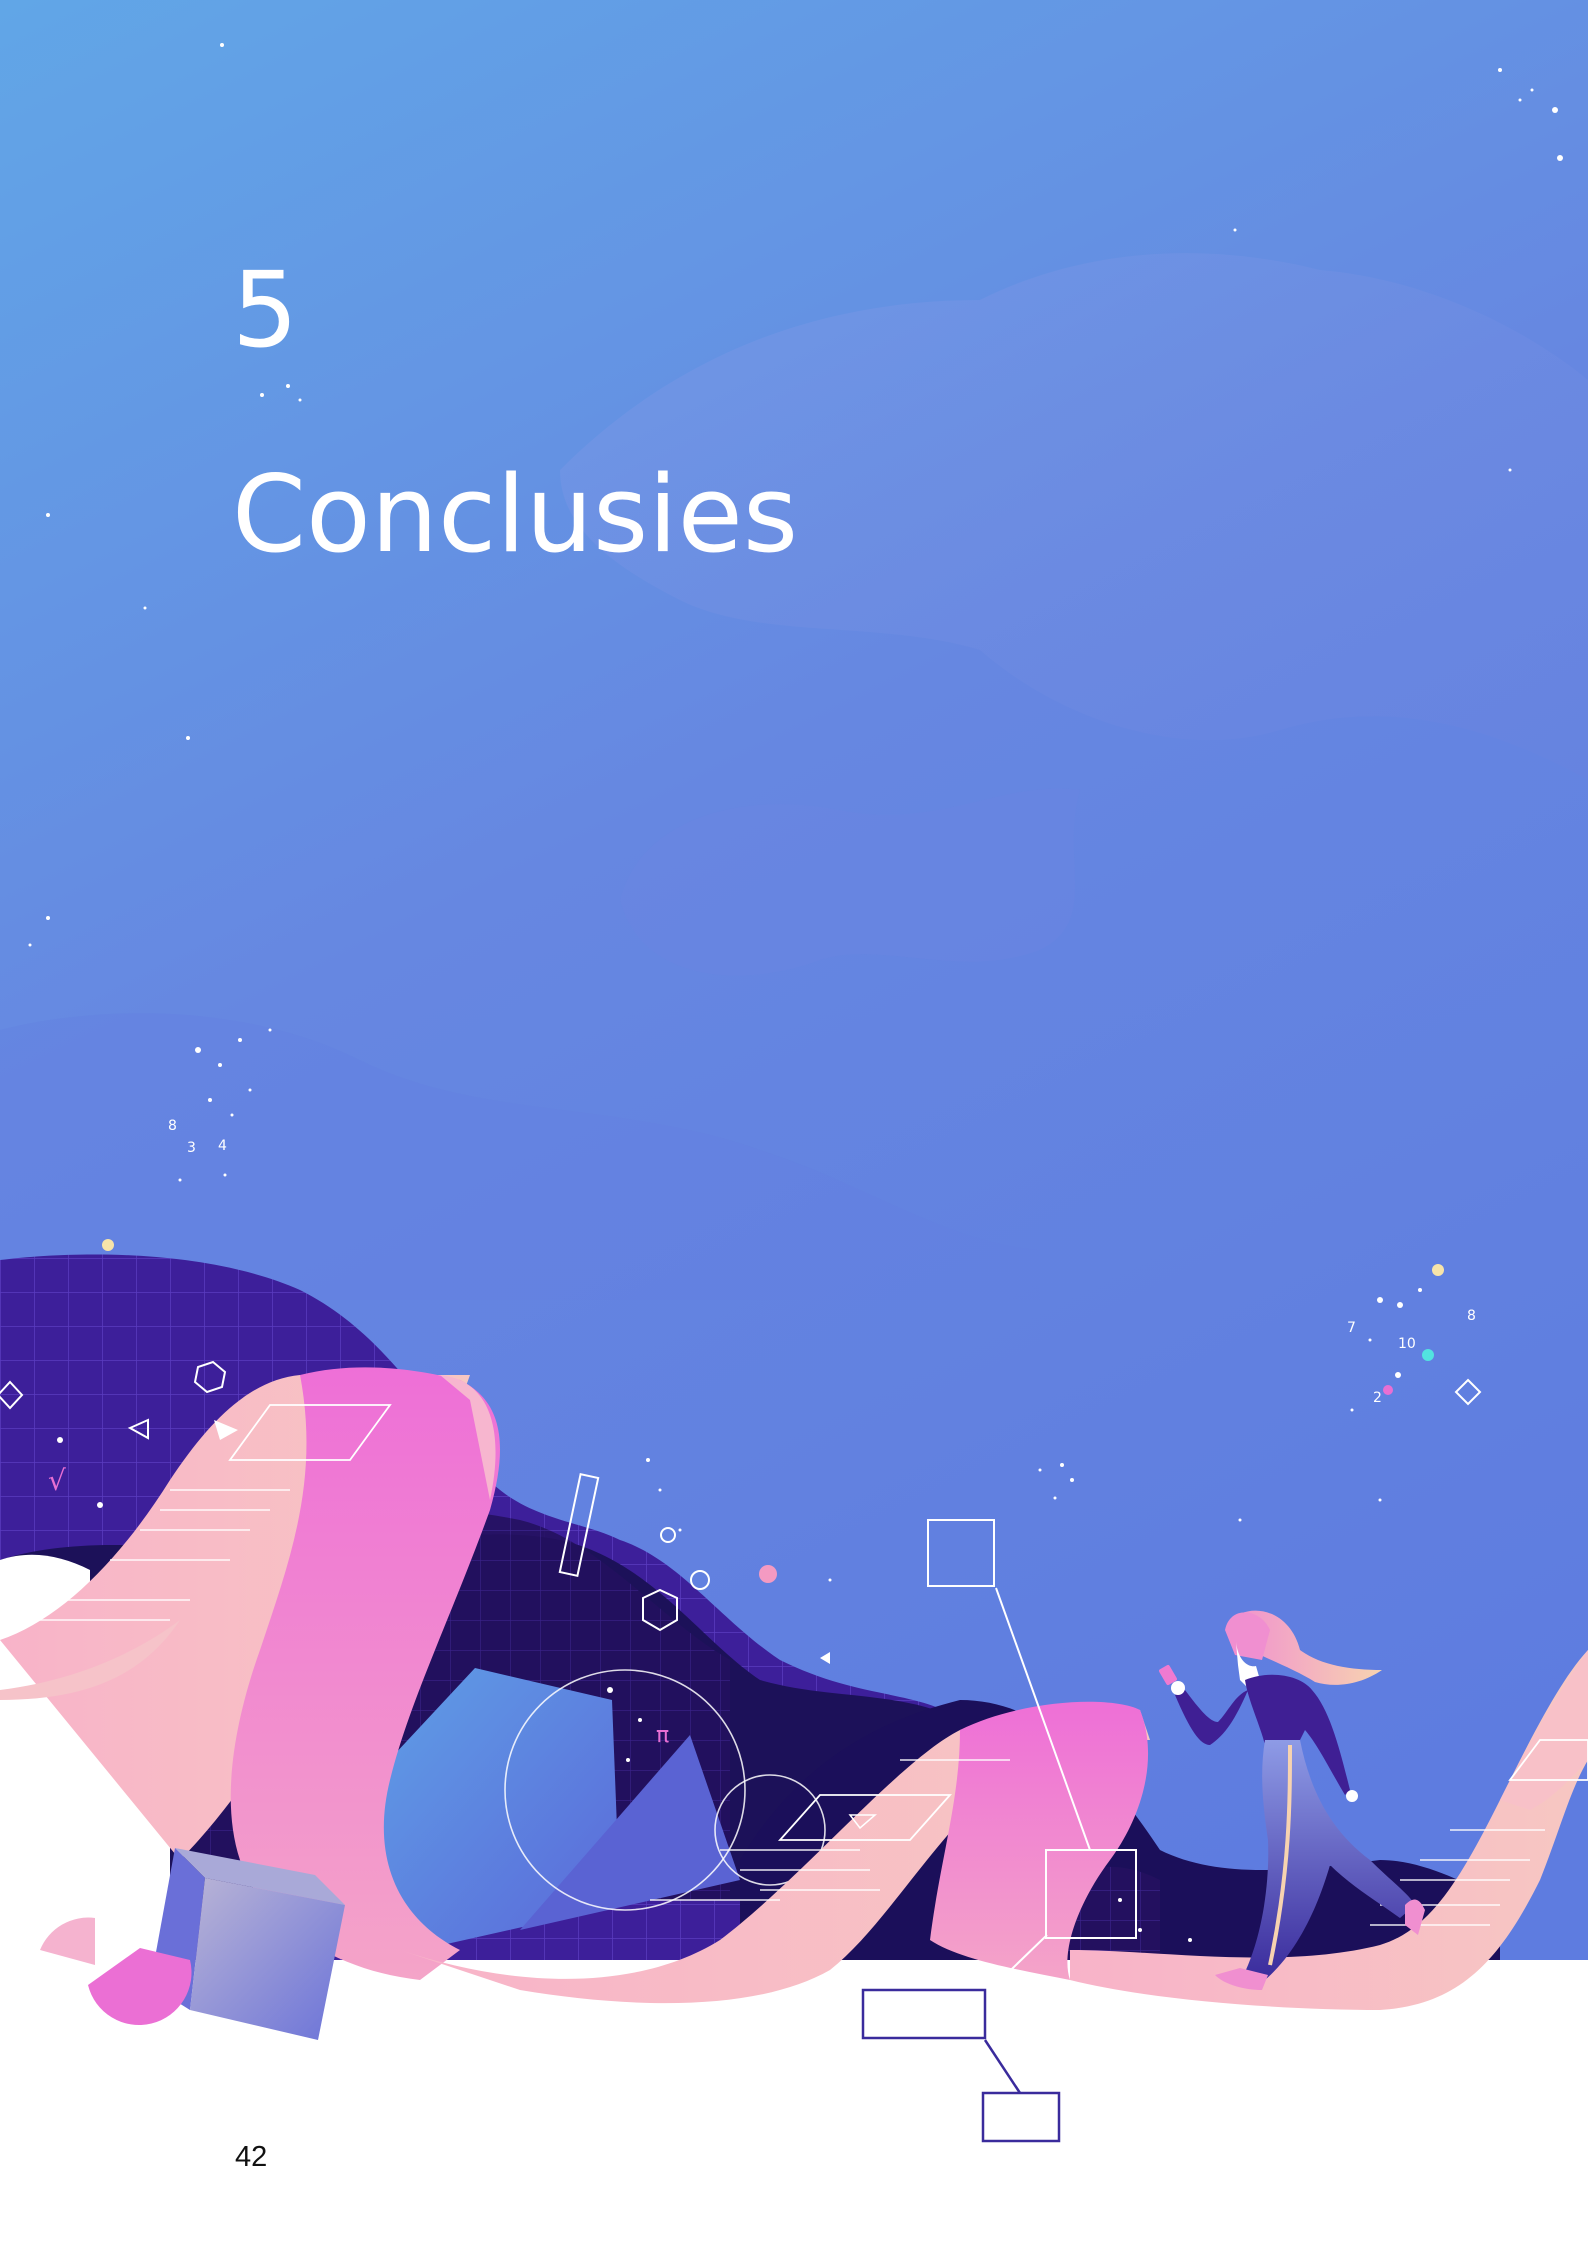 This screenshot has width=1588, height=2246. What do you see at coordinates (251, 2157) in the screenshot?
I see `page-number: 42` at bounding box center [251, 2157].